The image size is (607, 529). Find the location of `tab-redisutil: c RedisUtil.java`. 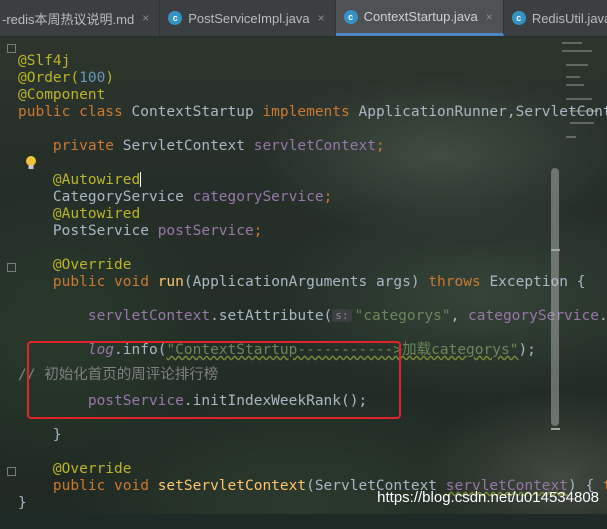

tab-redisutil: c RedisUtil.java is located at coordinates (555, 18).